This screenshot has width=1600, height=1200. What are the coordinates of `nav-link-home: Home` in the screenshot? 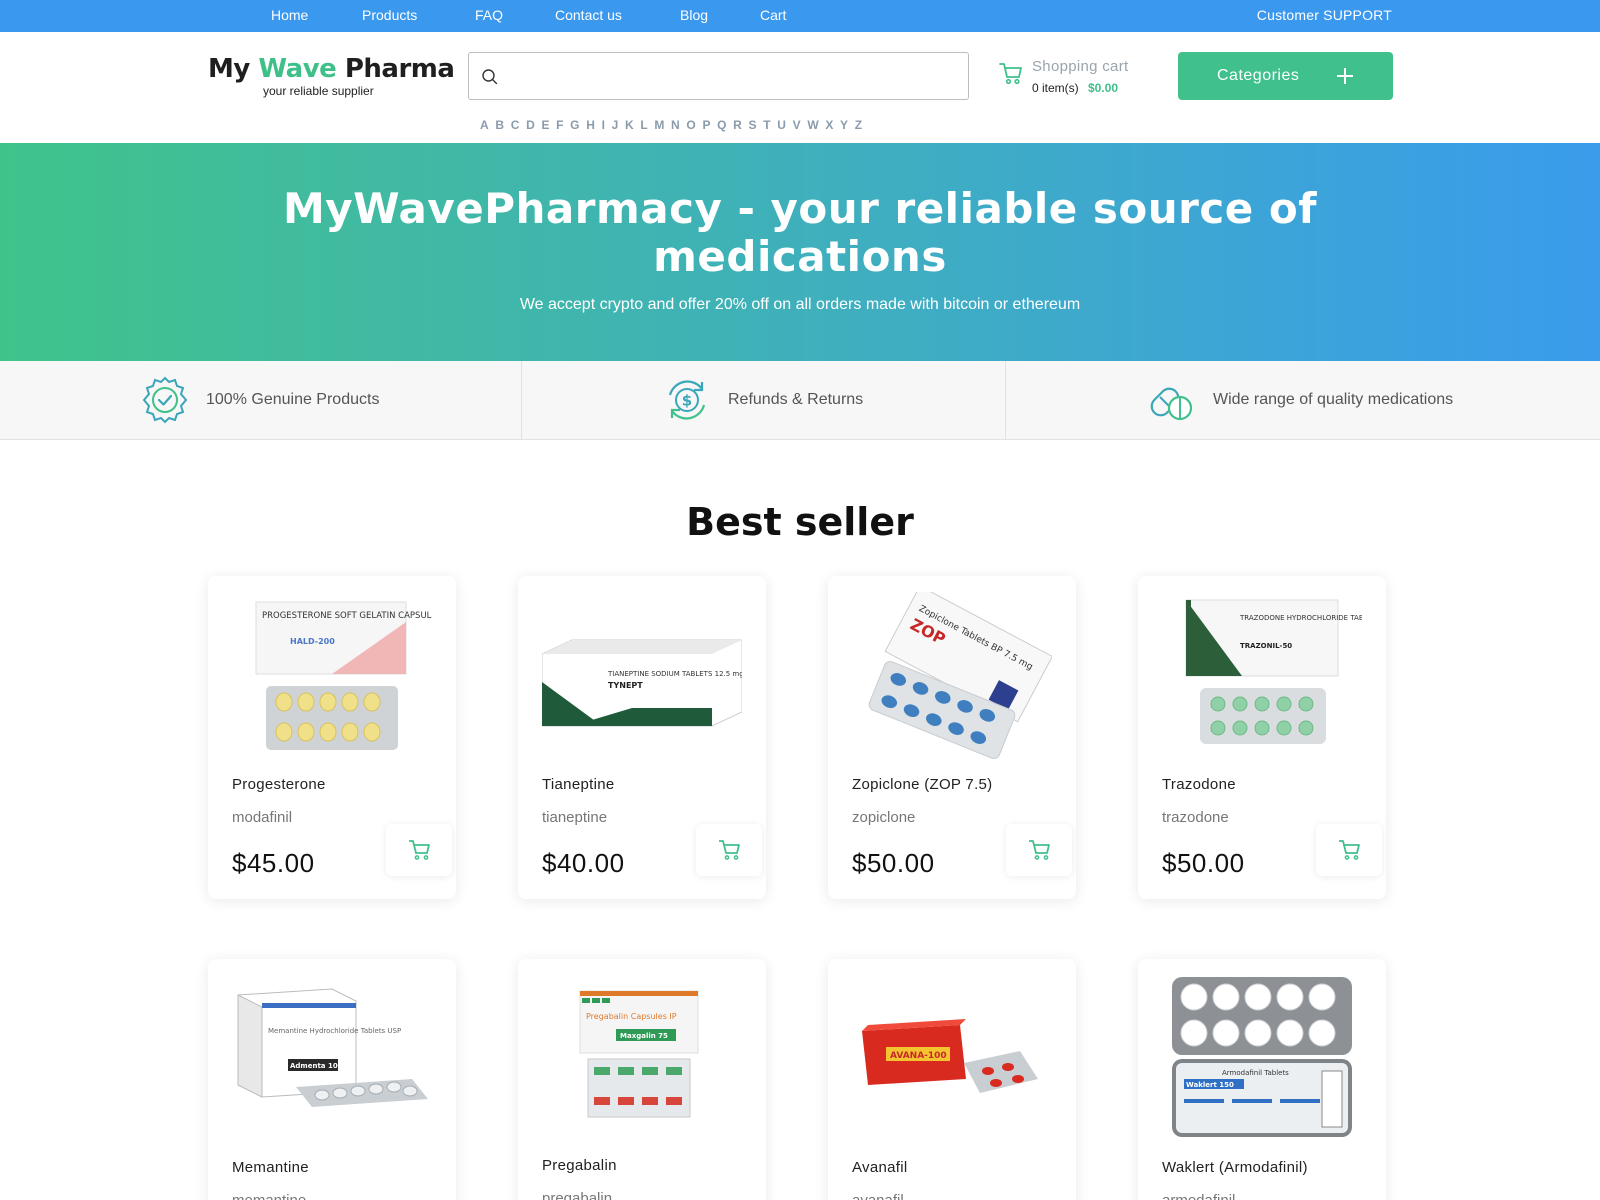 It's located at (289, 16).